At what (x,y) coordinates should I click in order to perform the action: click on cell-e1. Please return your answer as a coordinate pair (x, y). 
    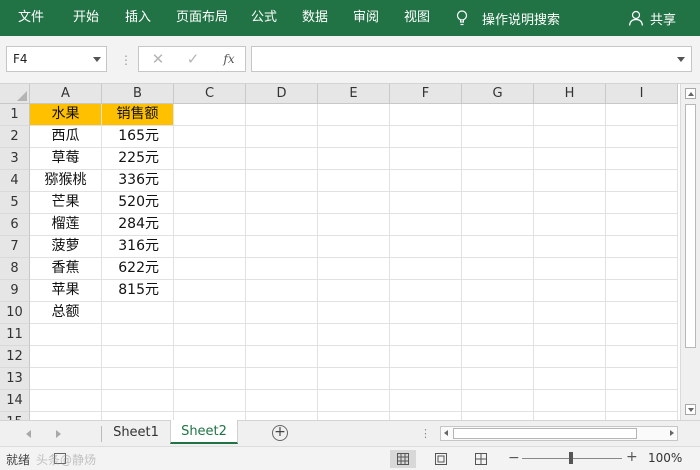
    Looking at the image, I should click on (354, 115).